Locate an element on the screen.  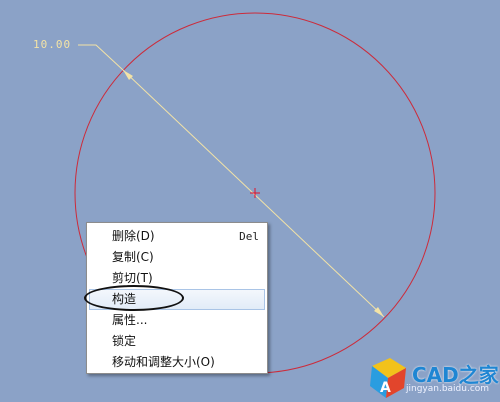
menu-item-construction: 构造 is located at coordinates (177, 299).